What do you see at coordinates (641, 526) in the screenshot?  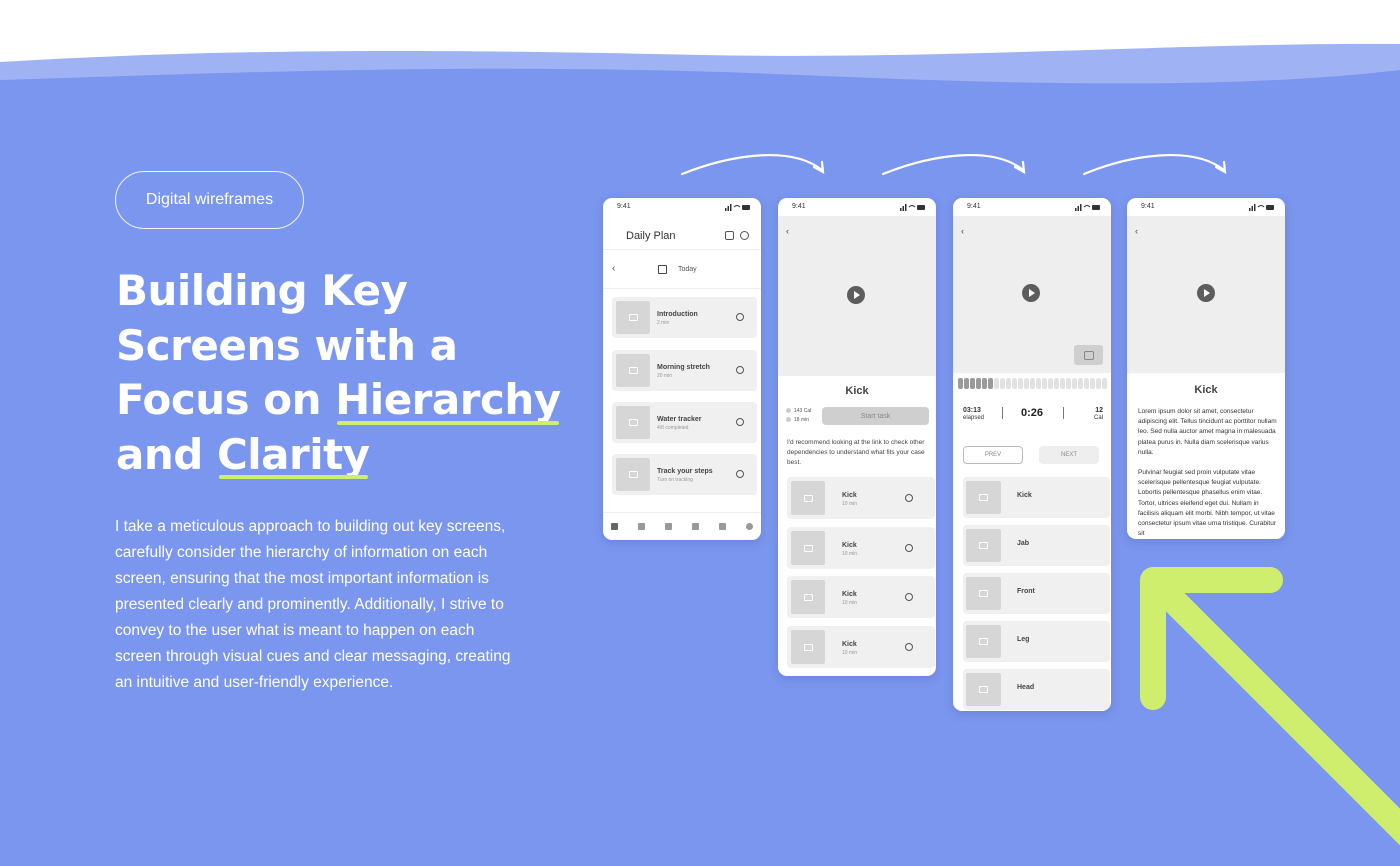 I see `trophy-icon` at bounding box center [641, 526].